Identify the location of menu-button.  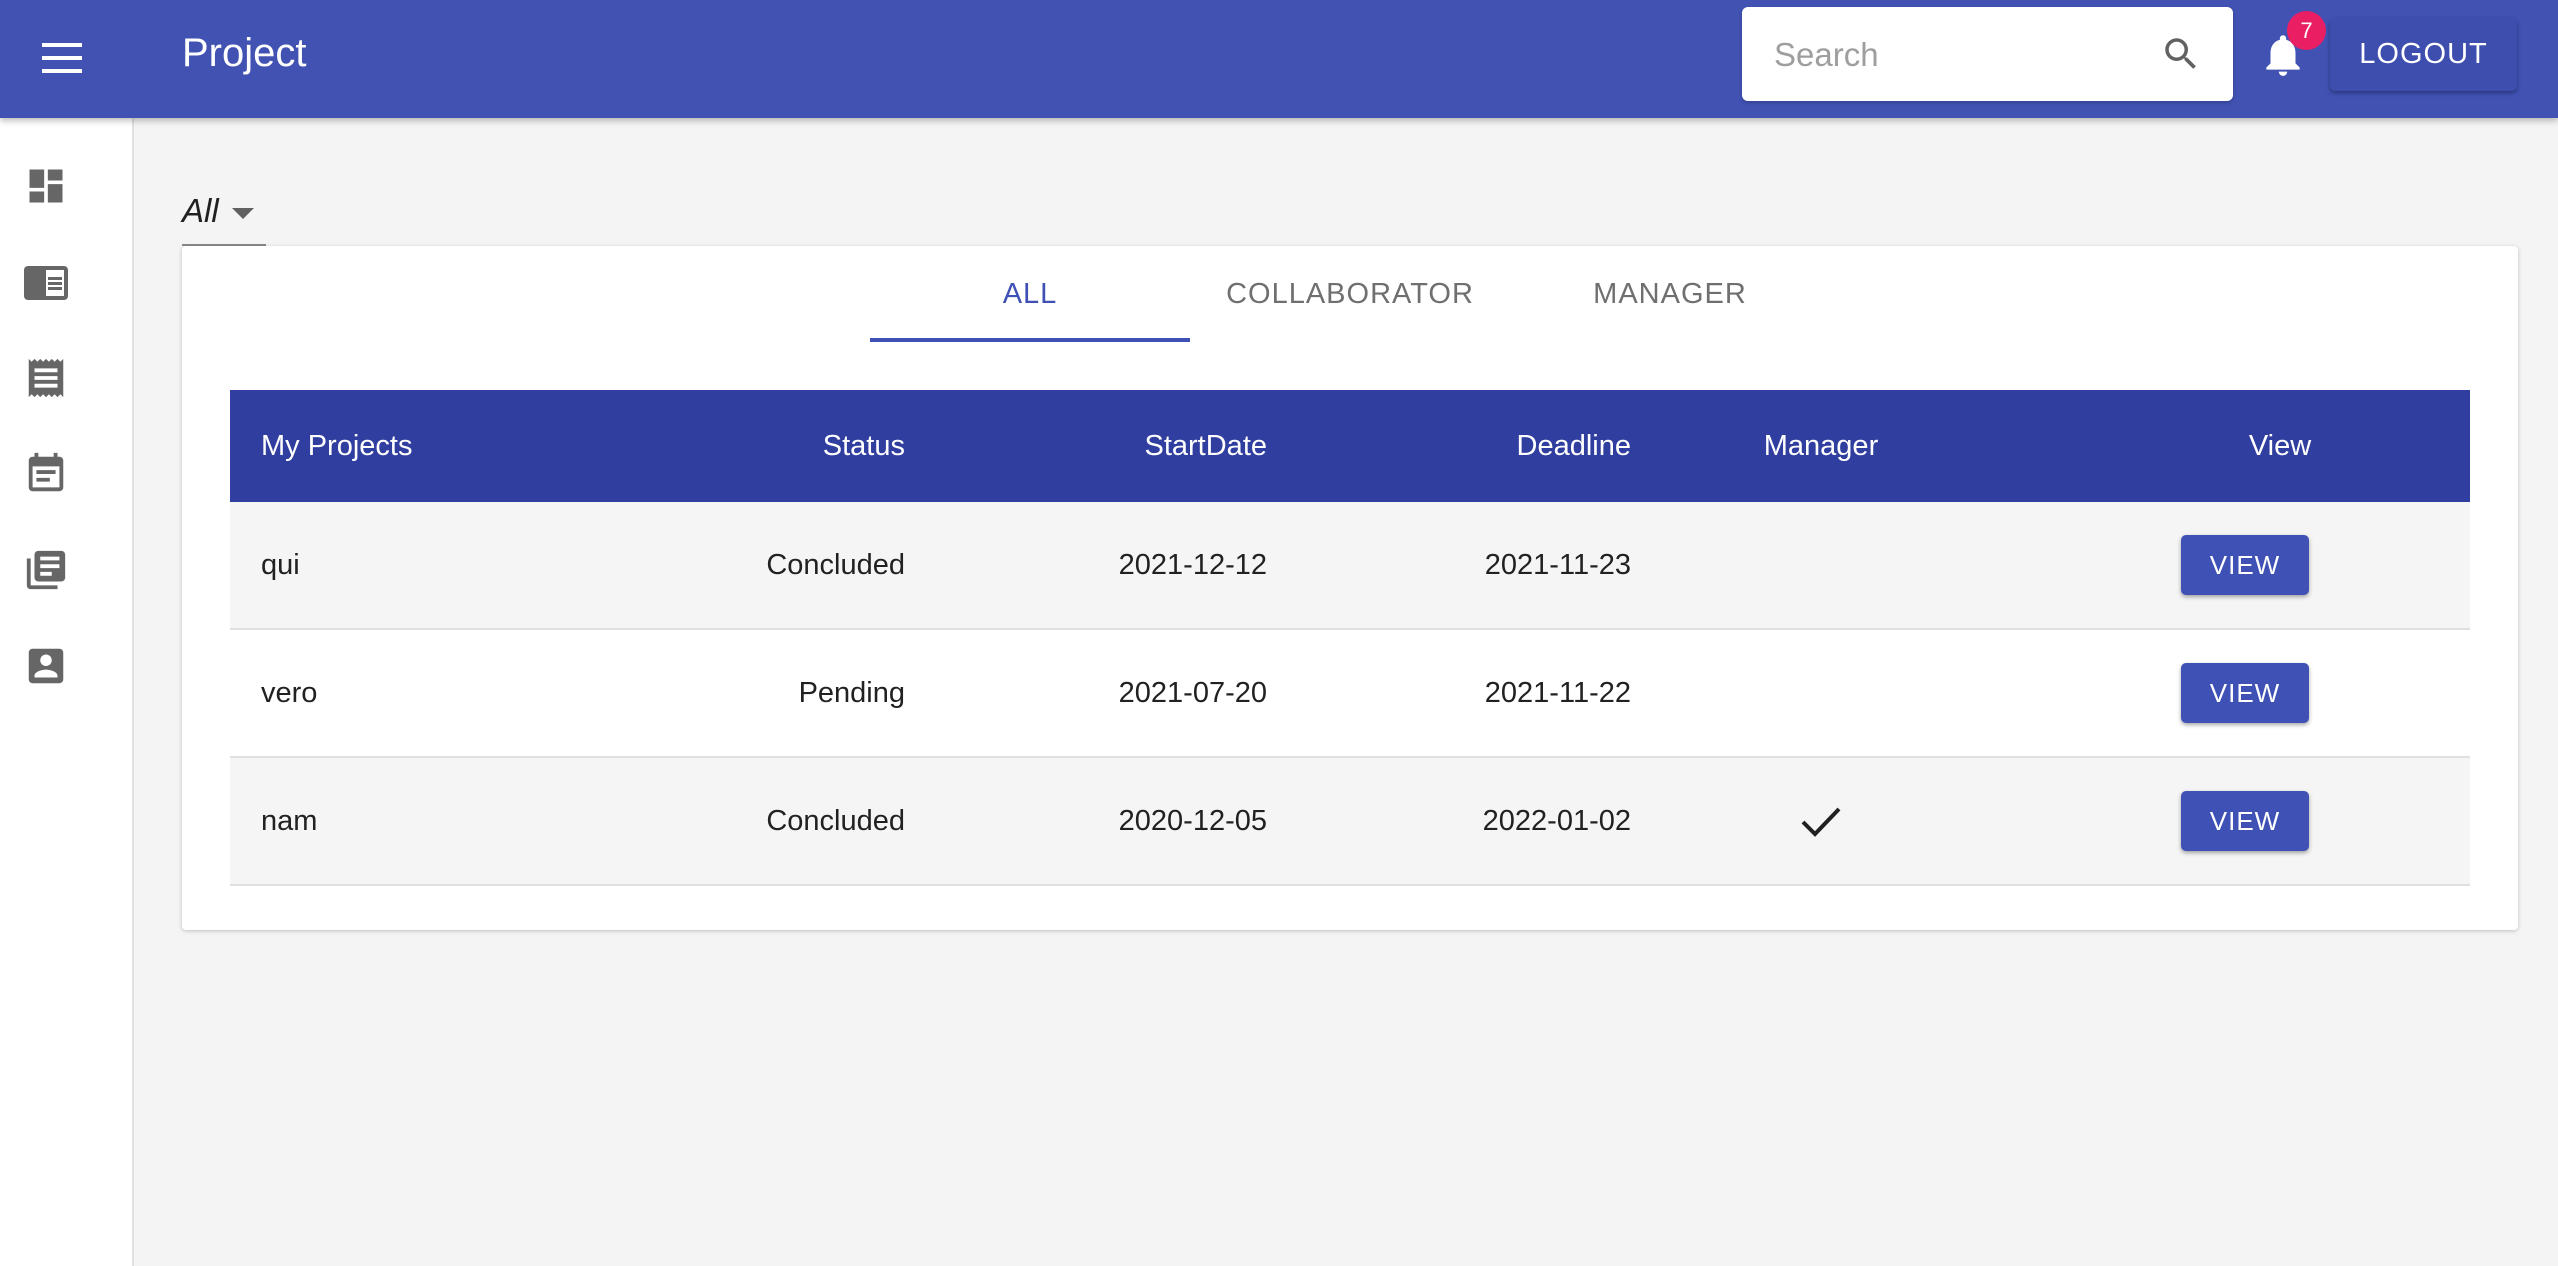
(62, 58).